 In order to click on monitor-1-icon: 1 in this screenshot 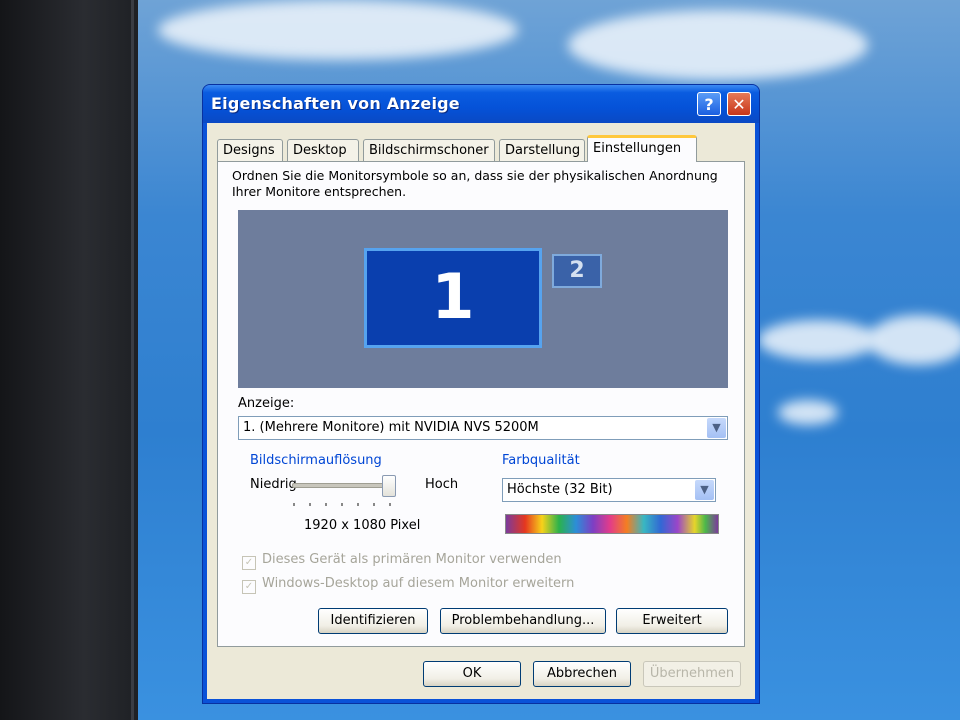, I will do `click(453, 298)`.